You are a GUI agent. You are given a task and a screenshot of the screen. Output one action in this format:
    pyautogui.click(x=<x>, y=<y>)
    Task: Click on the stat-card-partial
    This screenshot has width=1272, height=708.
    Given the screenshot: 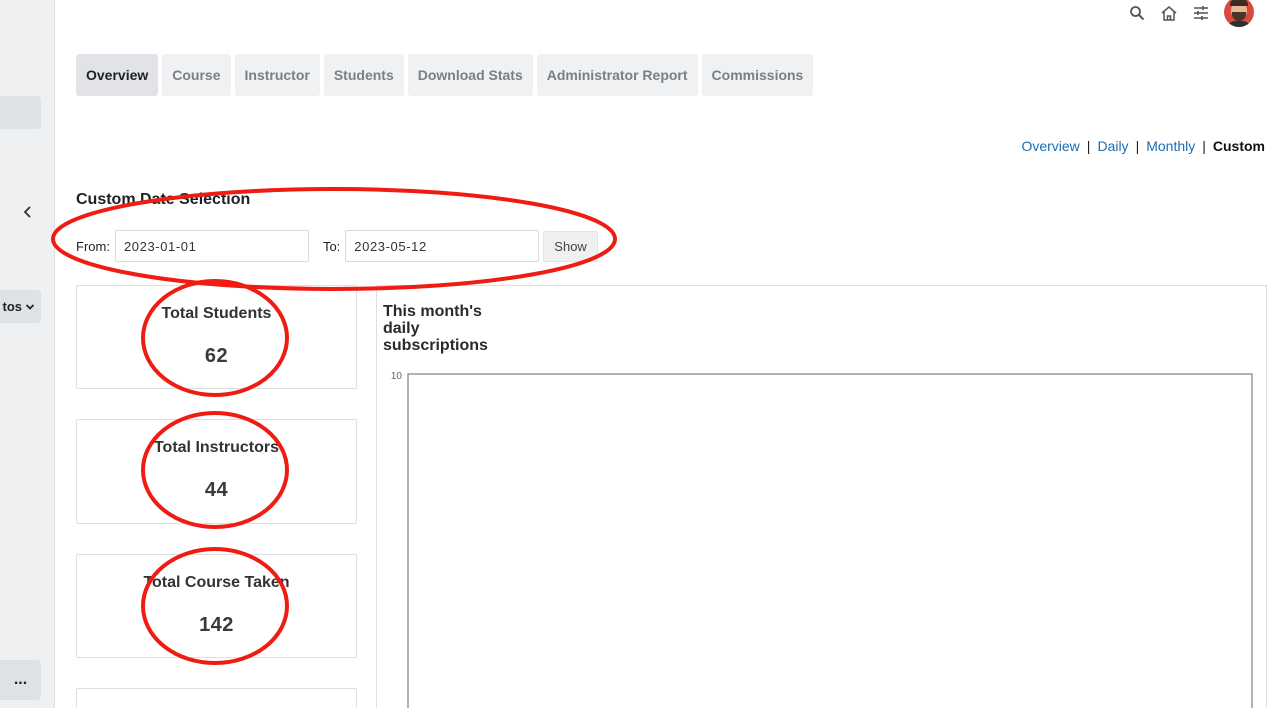 What is the action you would take?
    pyautogui.click(x=216, y=698)
    